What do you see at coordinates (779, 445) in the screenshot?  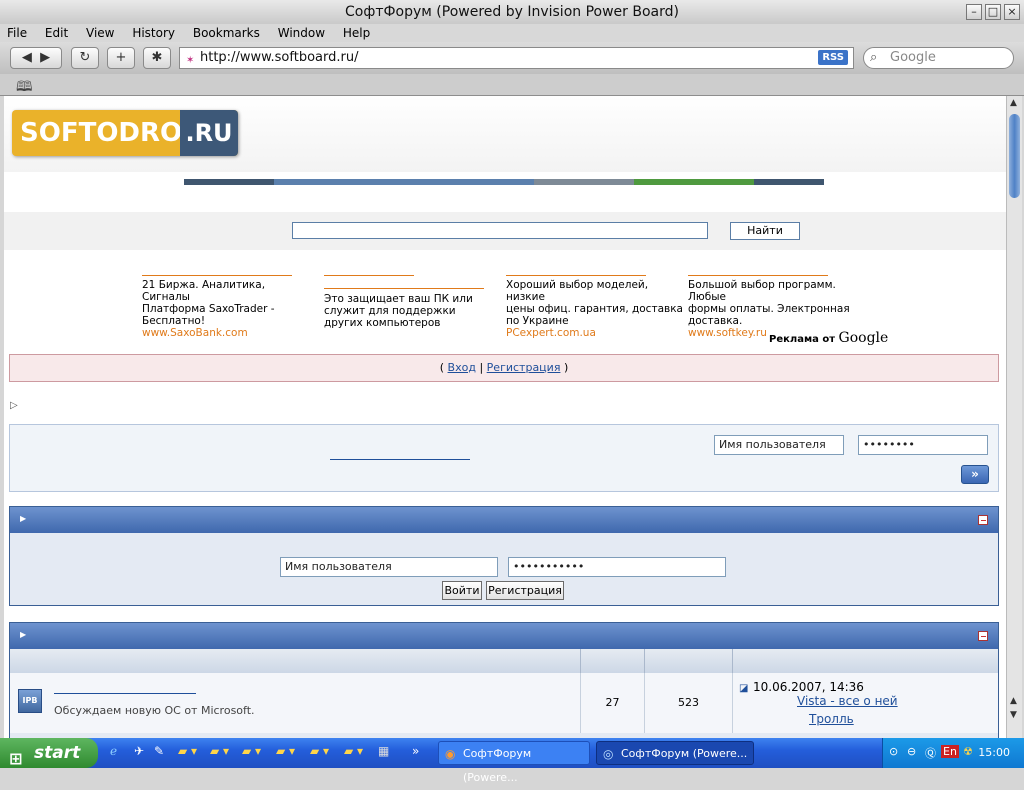 I see `username-input: Имя пользователя` at bounding box center [779, 445].